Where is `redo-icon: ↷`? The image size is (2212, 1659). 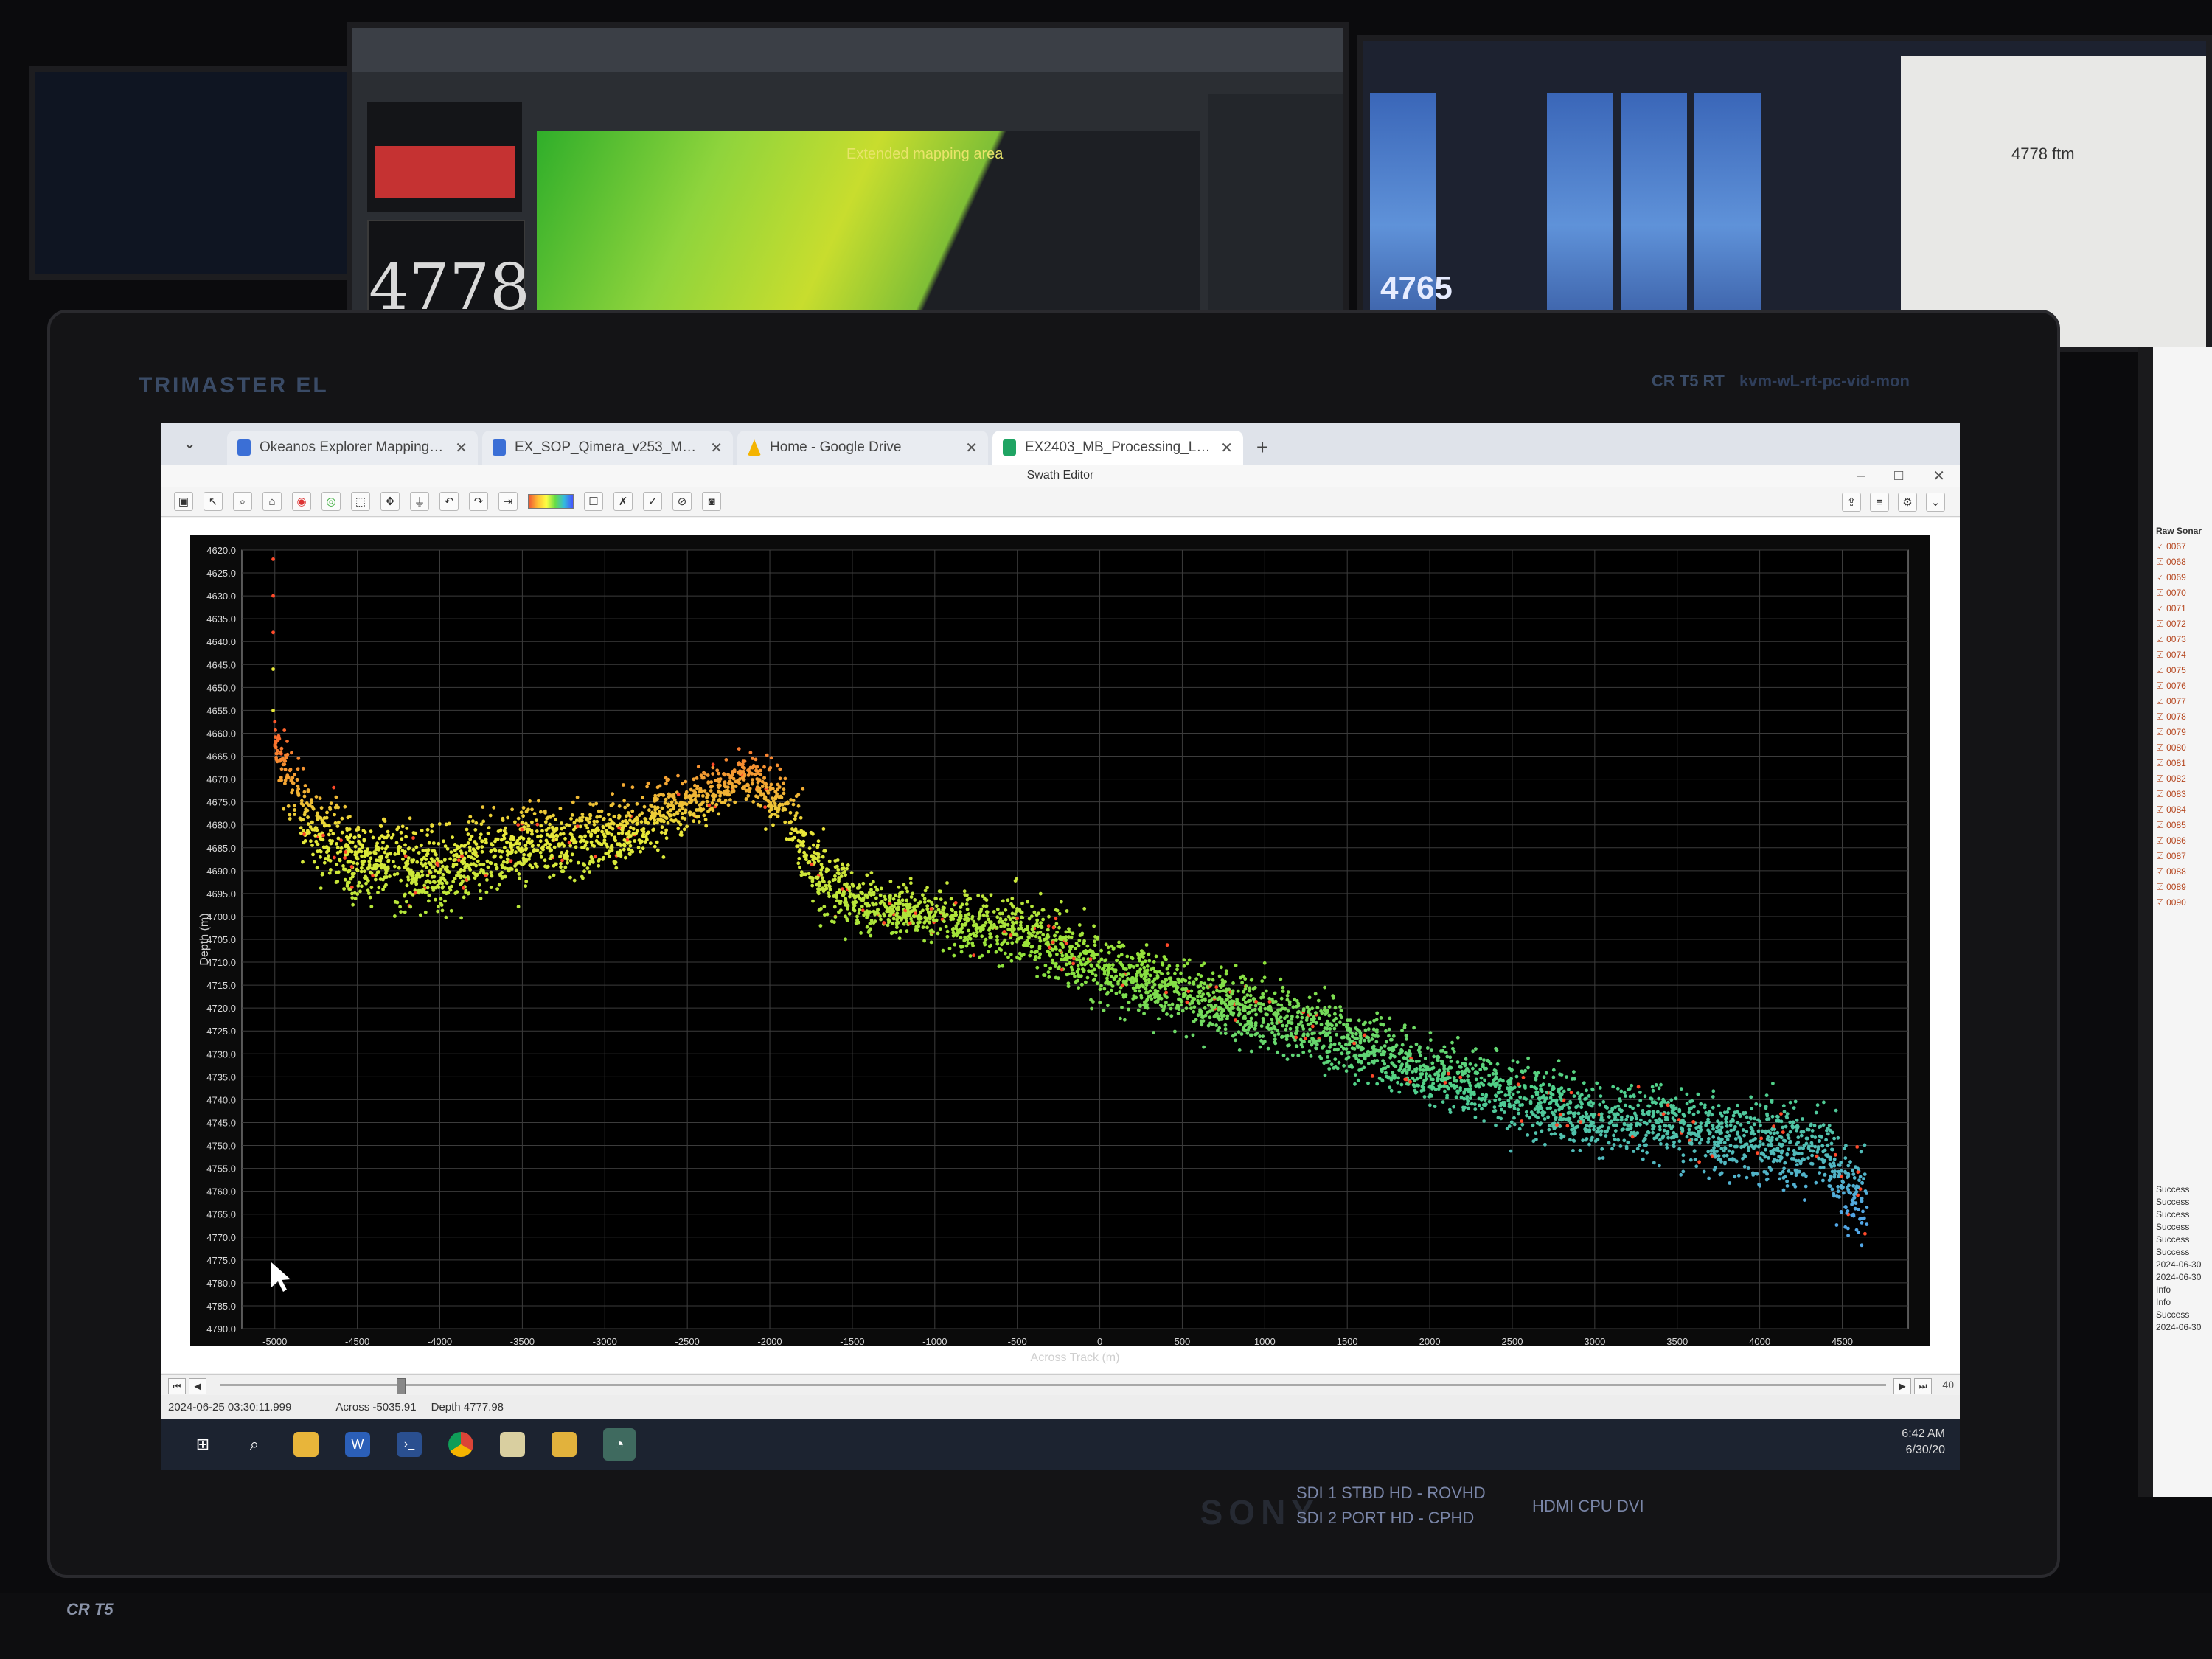
redo-icon: ↷ is located at coordinates (478, 501).